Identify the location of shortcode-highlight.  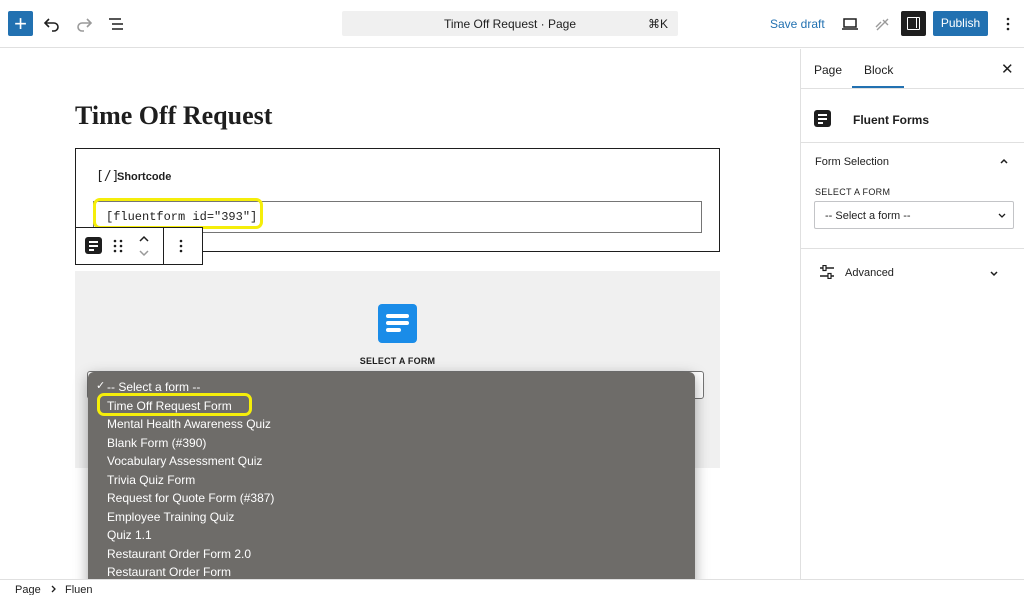
(178, 213).